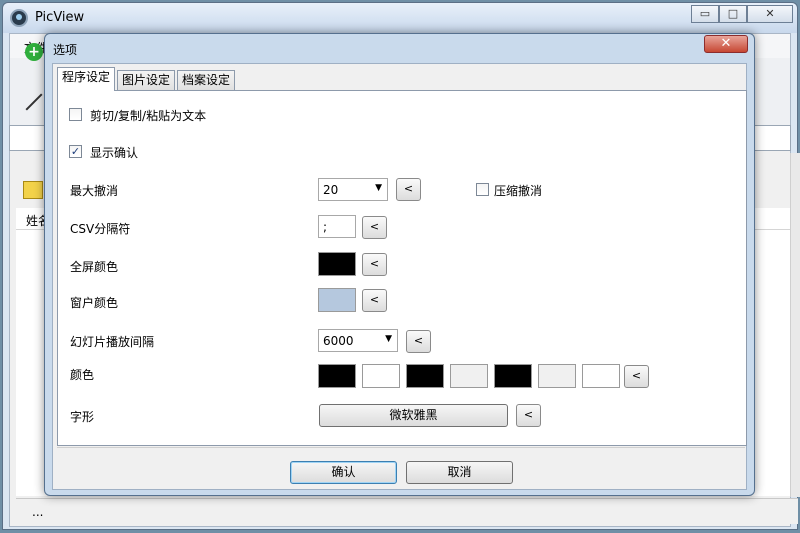 The width and height of the screenshot is (800, 533). Describe the element at coordinates (94, 267) in the screenshot. I see `fullscreen-color-label: 全屏颜色` at that location.